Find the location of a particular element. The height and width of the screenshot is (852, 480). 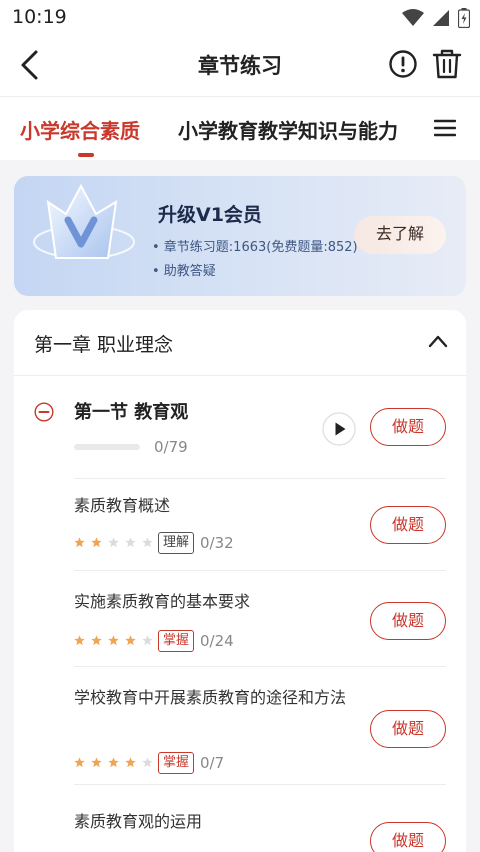

vip-crown-icon is located at coordinates (84, 221).